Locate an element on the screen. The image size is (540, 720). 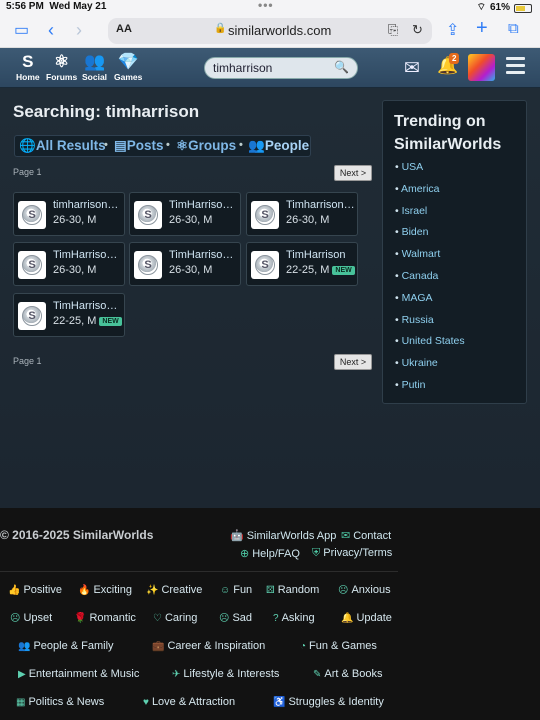
category-link: ✈ Lifestyle & Interests is located at coordinates (225, 674).